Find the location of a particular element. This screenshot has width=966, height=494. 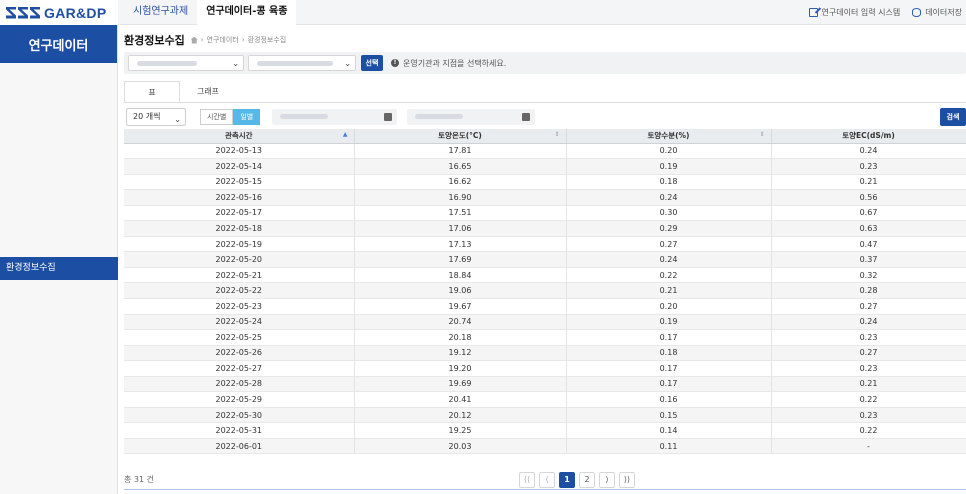

per-page-select: 20 개씩 ⌄ is located at coordinates (156, 117).